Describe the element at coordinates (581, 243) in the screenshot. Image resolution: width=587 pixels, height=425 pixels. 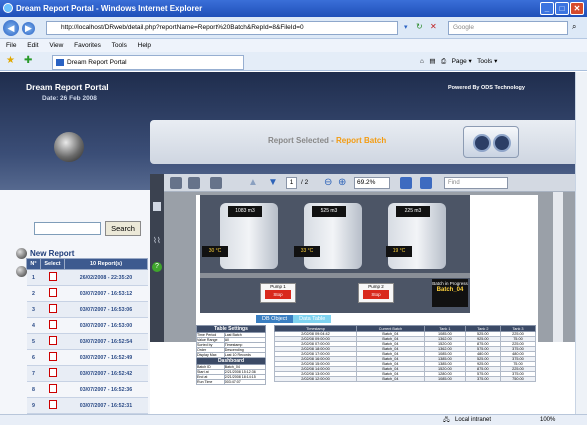
I see `page-scrollbar` at that location.